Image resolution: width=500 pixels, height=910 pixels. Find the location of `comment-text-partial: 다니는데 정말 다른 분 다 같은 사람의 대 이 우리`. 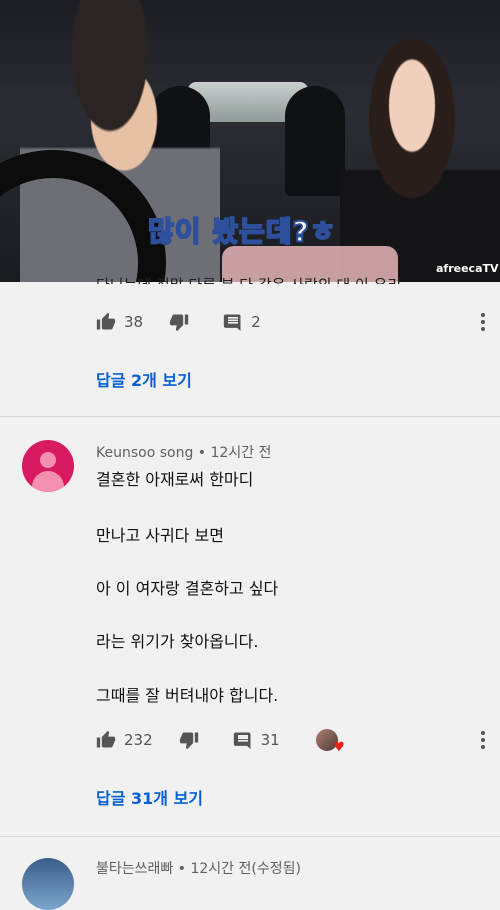

comment-text-partial: 다니는데 정말 다른 분 다 같은 사람의 대 이 우리 is located at coordinates (248, 277).